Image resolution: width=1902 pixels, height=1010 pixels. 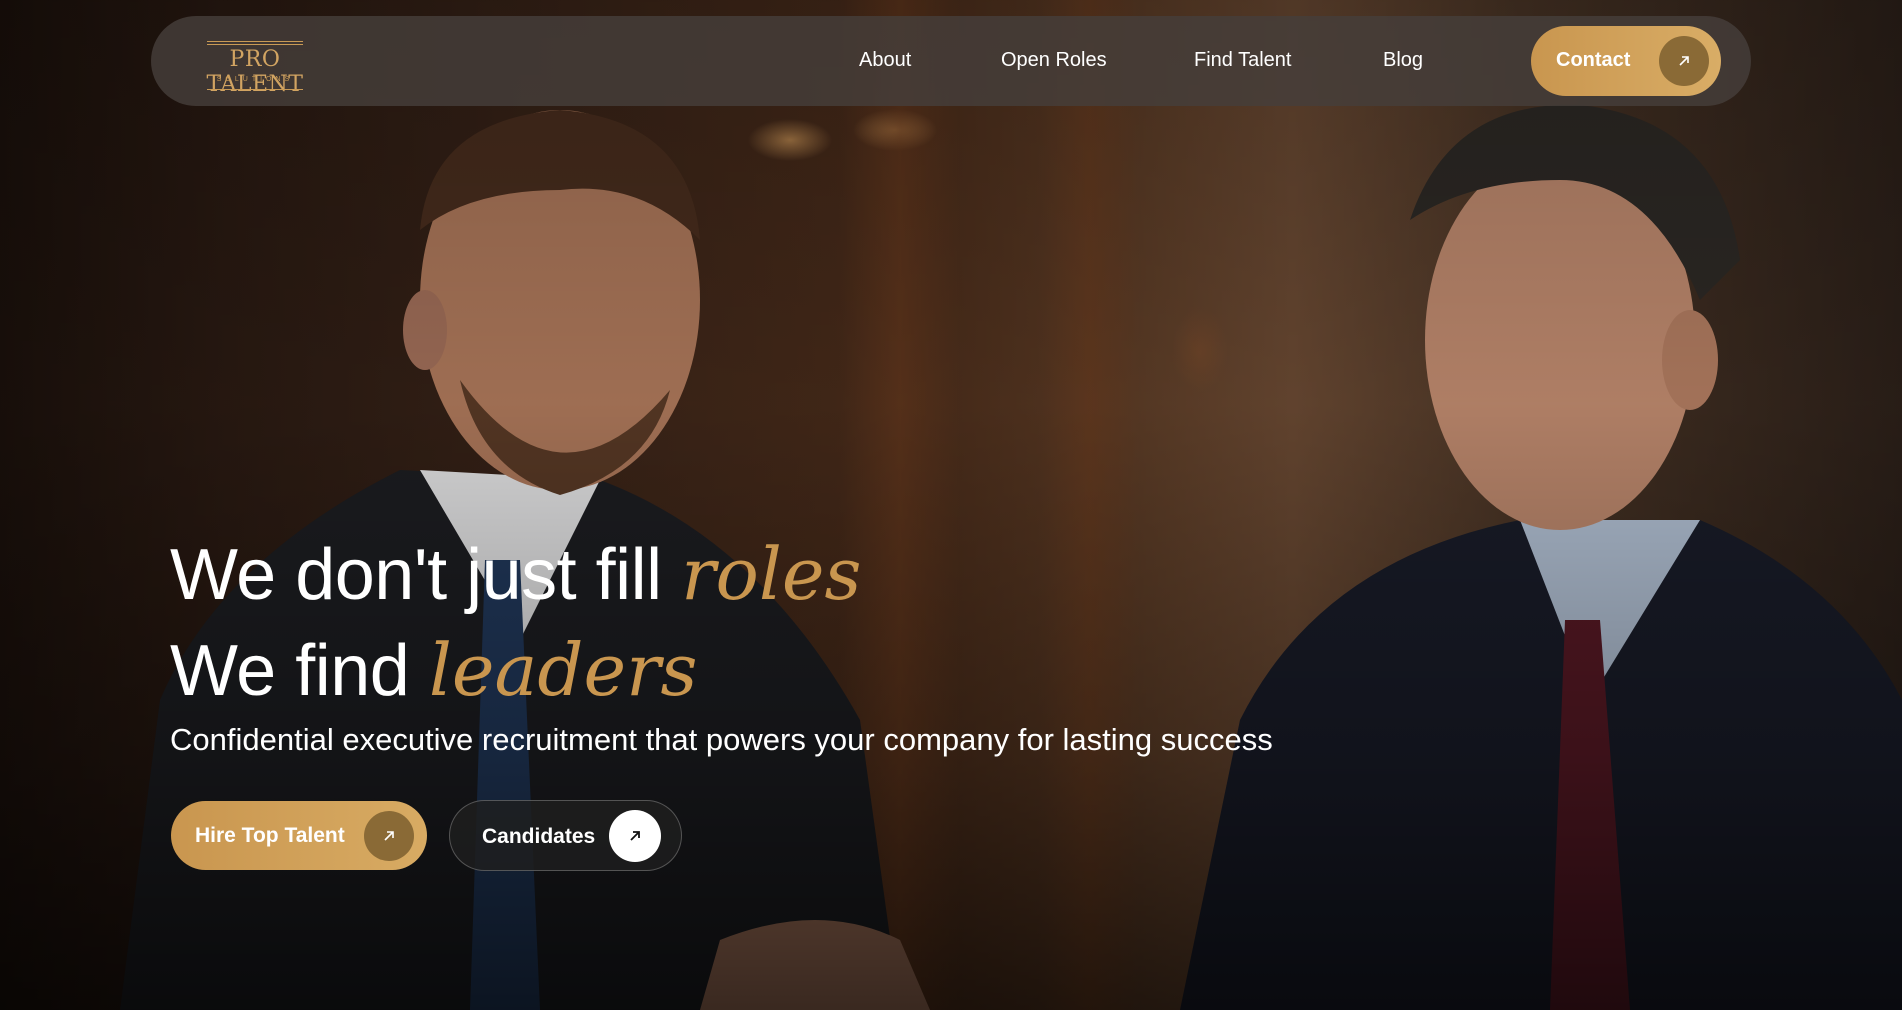 What do you see at coordinates (563, 670) in the screenshot?
I see `headline-accent-leaders: leaders` at bounding box center [563, 670].